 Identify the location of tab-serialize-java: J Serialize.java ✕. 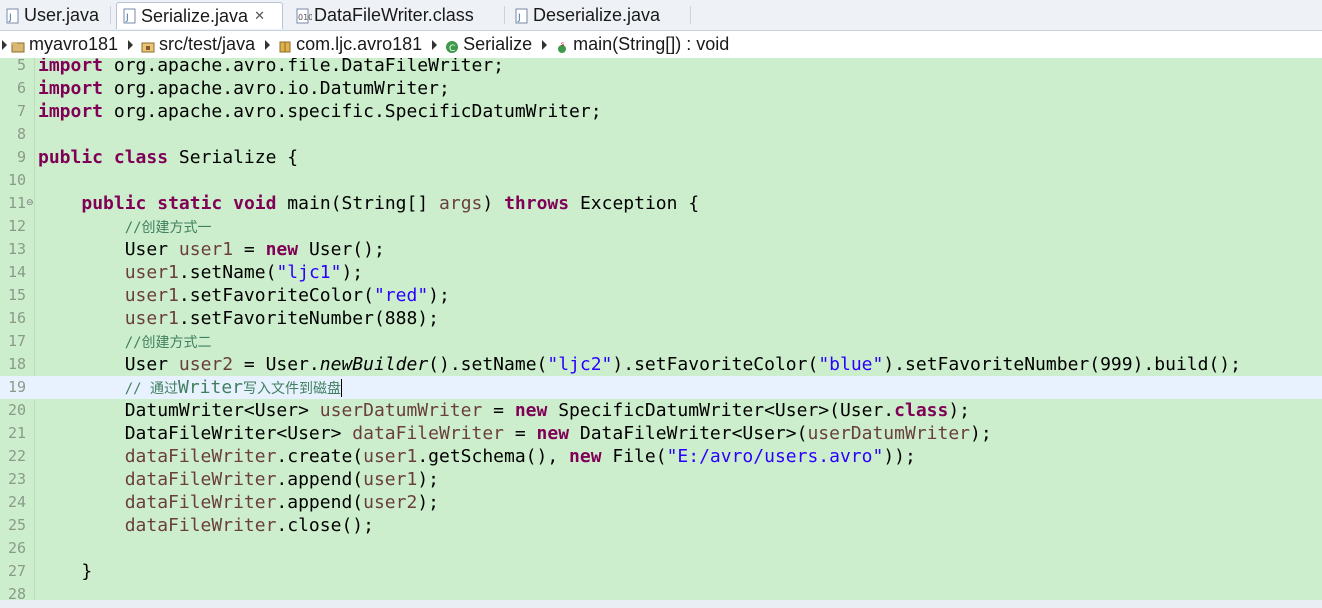
(199, 15).